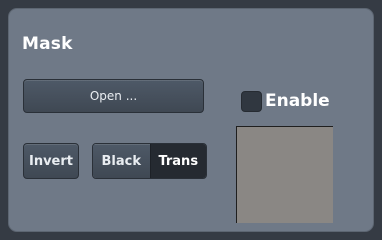 This screenshot has height=240, width=382. I want to click on panel-title: Mask, so click(47, 44).